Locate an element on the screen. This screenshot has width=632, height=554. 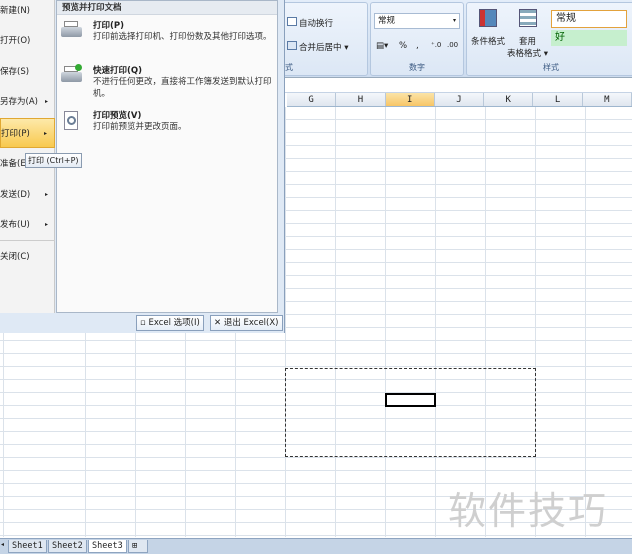
print-option: 打印(P) 打印前选择打印机、打印份数及其他打印选项。 is located at coordinates (168, 39).